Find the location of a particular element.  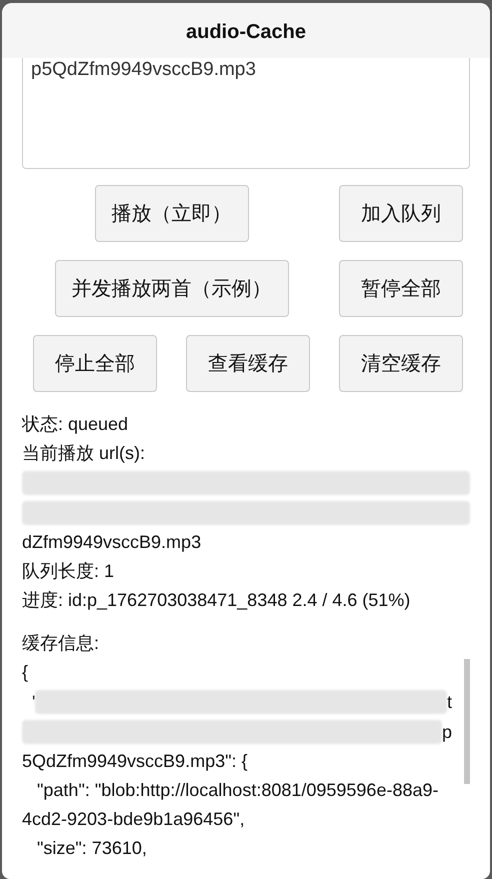

url-text-area: p5QdZfm9949vsccB9.mp3 is located at coordinates (246, 113).